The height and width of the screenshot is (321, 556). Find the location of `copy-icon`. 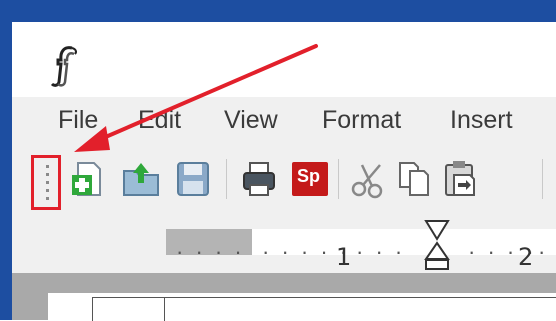

copy-icon is located at coordinates (415, 179).